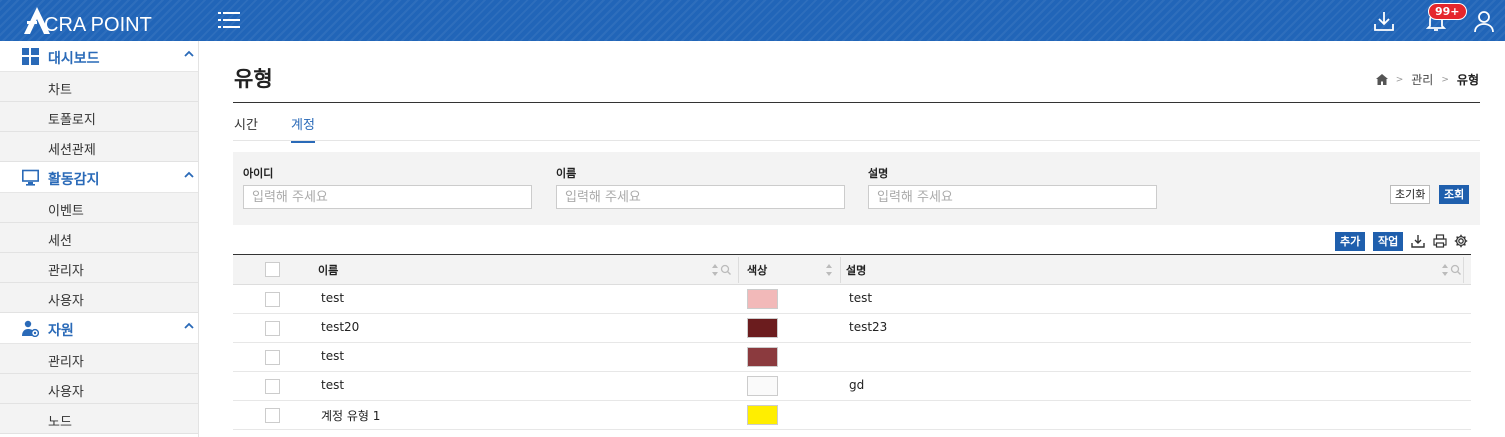  I want to click on sidebar-item-label: 이벤트, so click(66, 211).